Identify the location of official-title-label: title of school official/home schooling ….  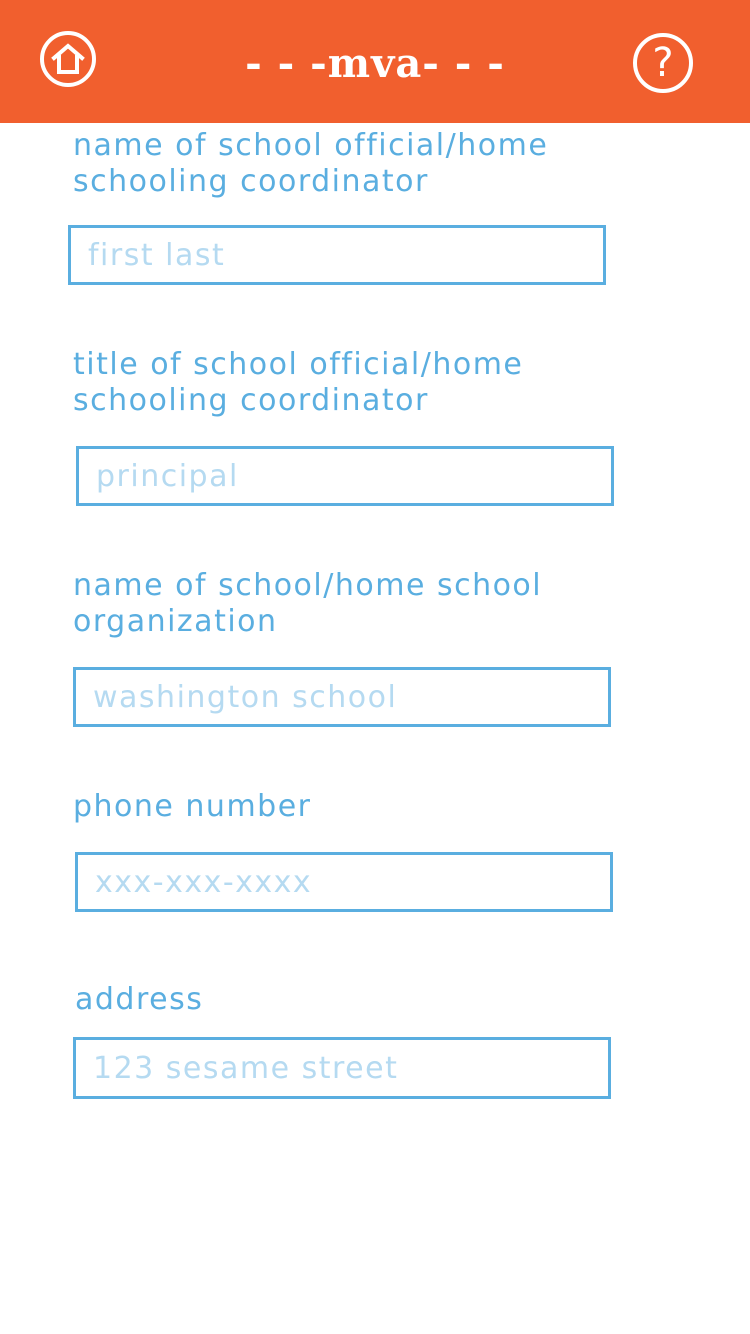
(298, 382).